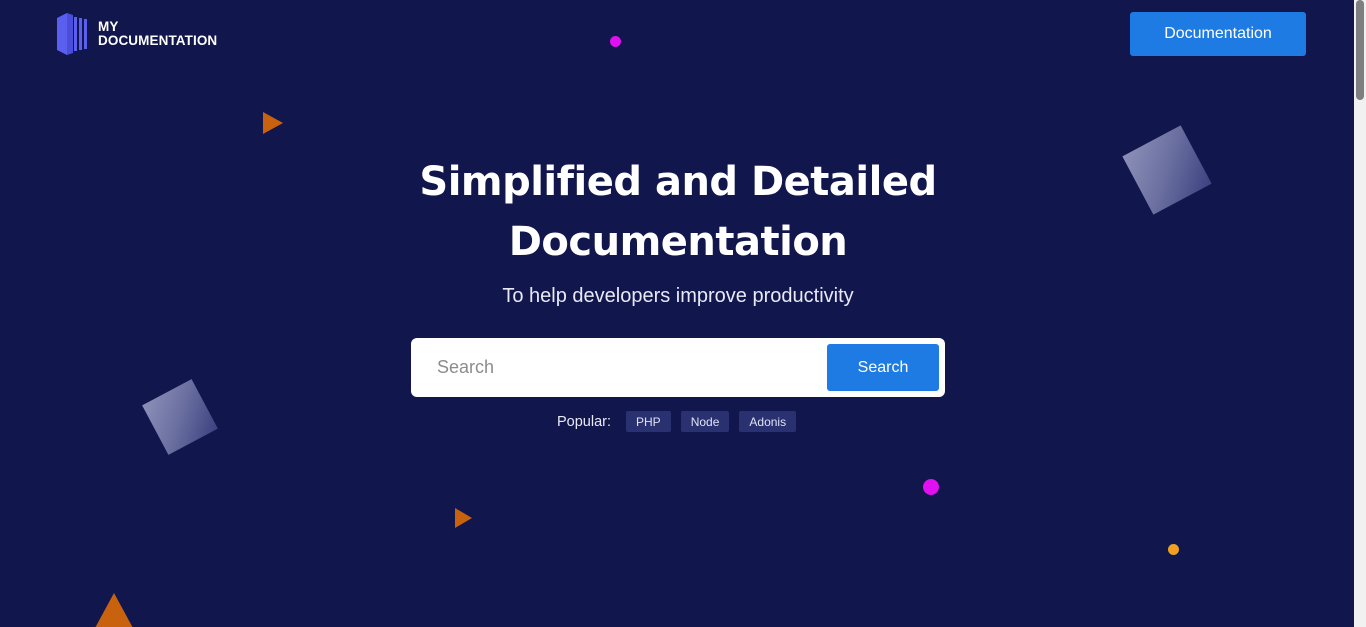  I want to click on brand-logo: MY DOCUMENTATION, so click(136, 34).